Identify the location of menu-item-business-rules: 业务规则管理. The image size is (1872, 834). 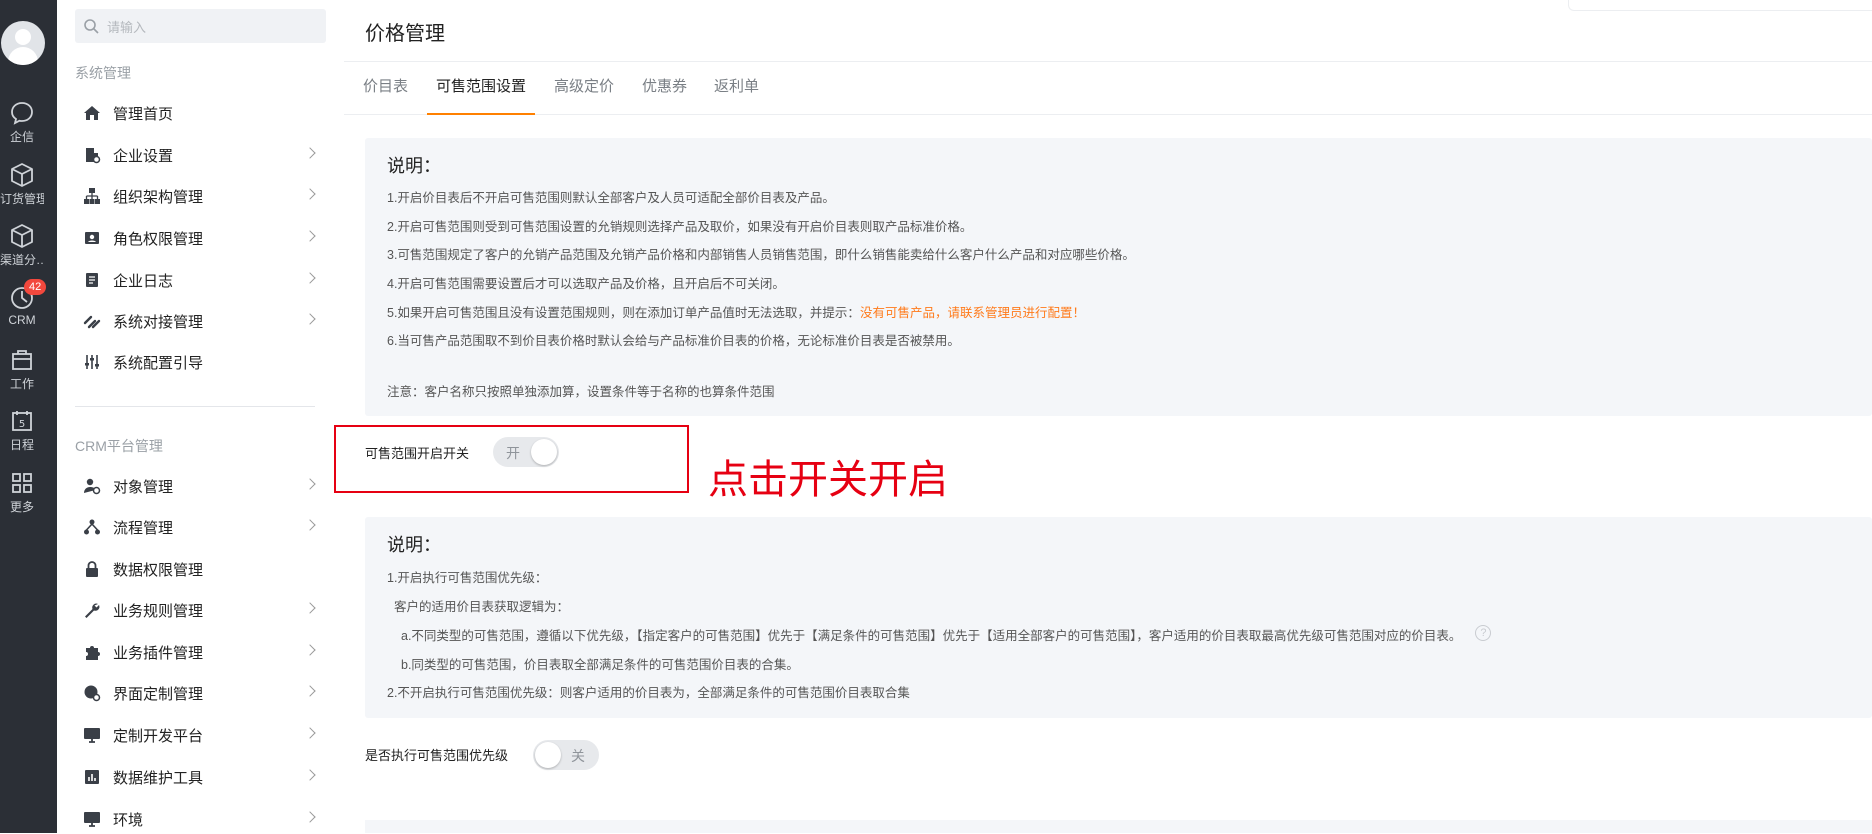
(199, 610).